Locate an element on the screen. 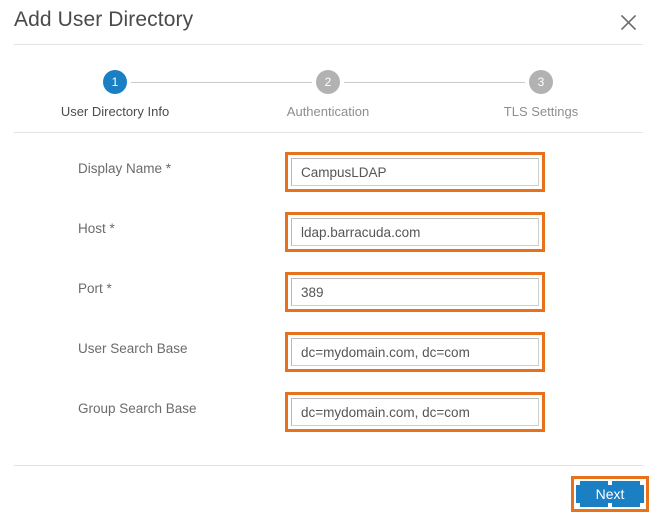 This screenshot has height=514, width=657. user-search-base-field-highlight: dc=mydomain.com, dc=com is located at coordinates (415, 352).